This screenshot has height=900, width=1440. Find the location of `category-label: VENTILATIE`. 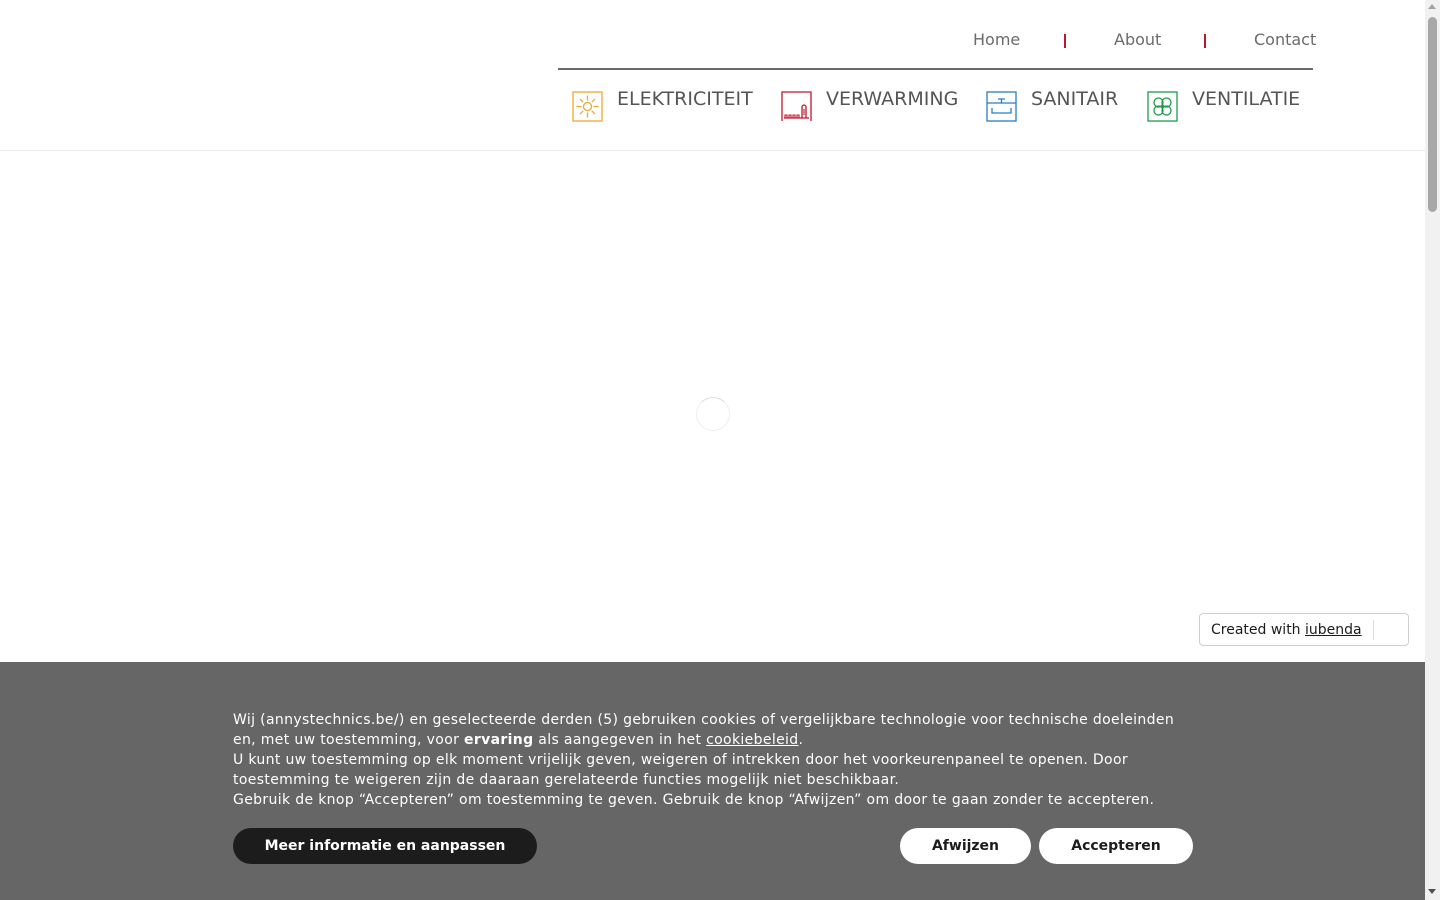

category-label: VENTILATIE is located at coordinates (1246, 99).